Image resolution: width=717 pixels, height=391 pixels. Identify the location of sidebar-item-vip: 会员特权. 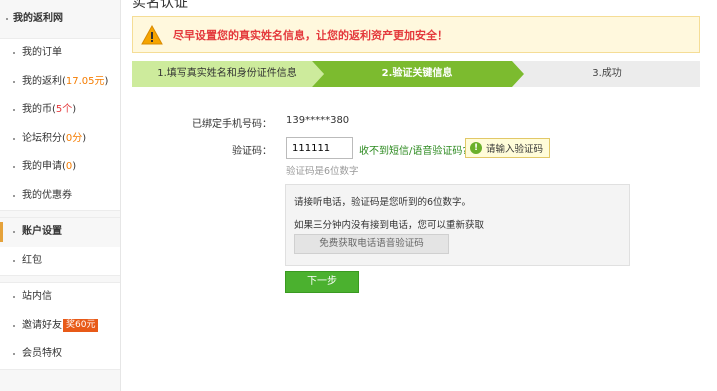
(60, 354).